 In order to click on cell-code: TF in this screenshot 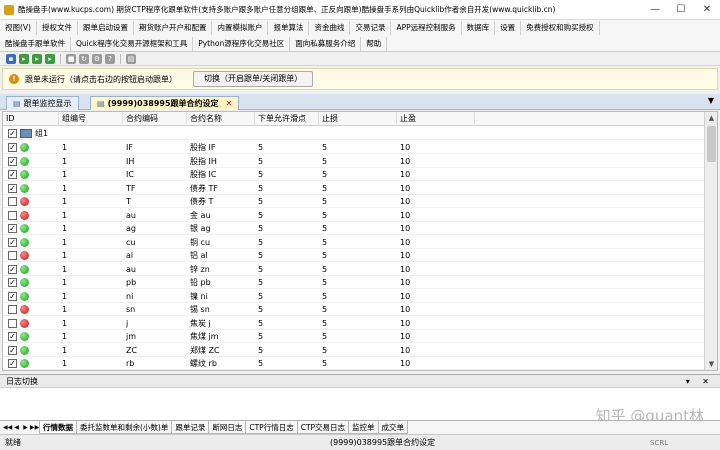, I will do `click(129, 188)`.